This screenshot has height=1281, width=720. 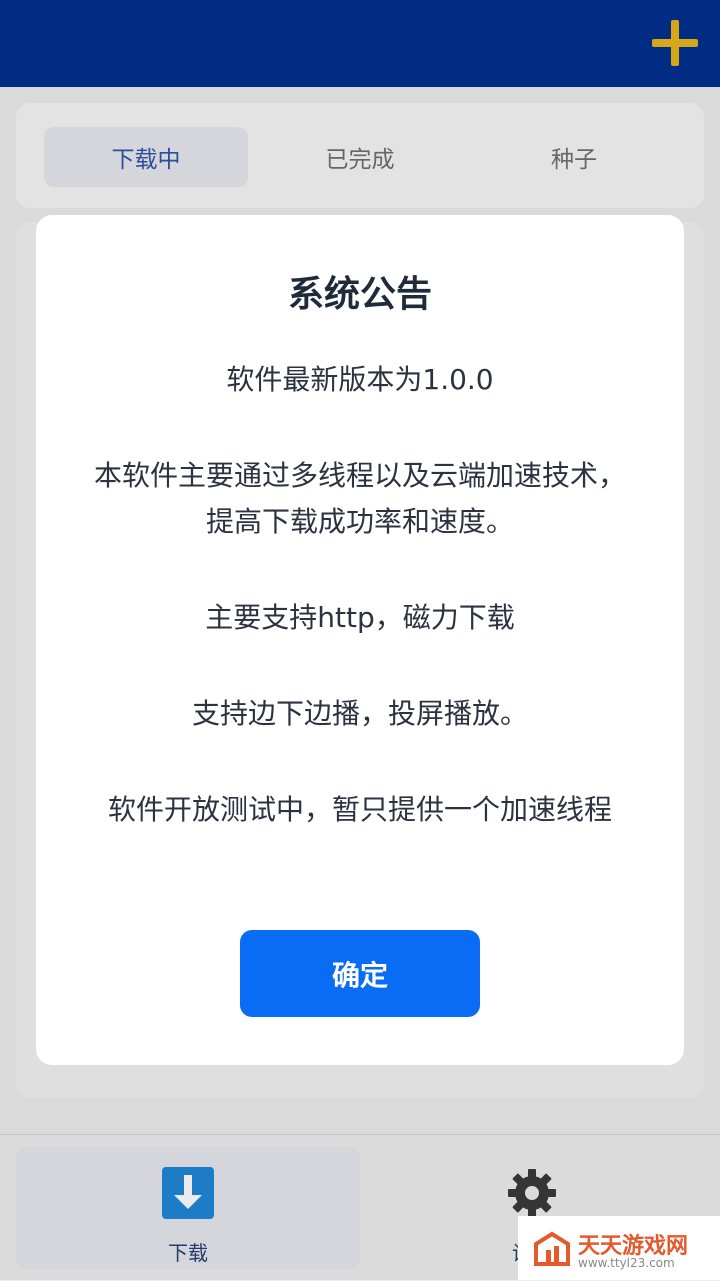 What do you see at coordinates (552, 1248) in the screenshot?
I see `watermark-logo-icon` at bounding box center [552, 1248].